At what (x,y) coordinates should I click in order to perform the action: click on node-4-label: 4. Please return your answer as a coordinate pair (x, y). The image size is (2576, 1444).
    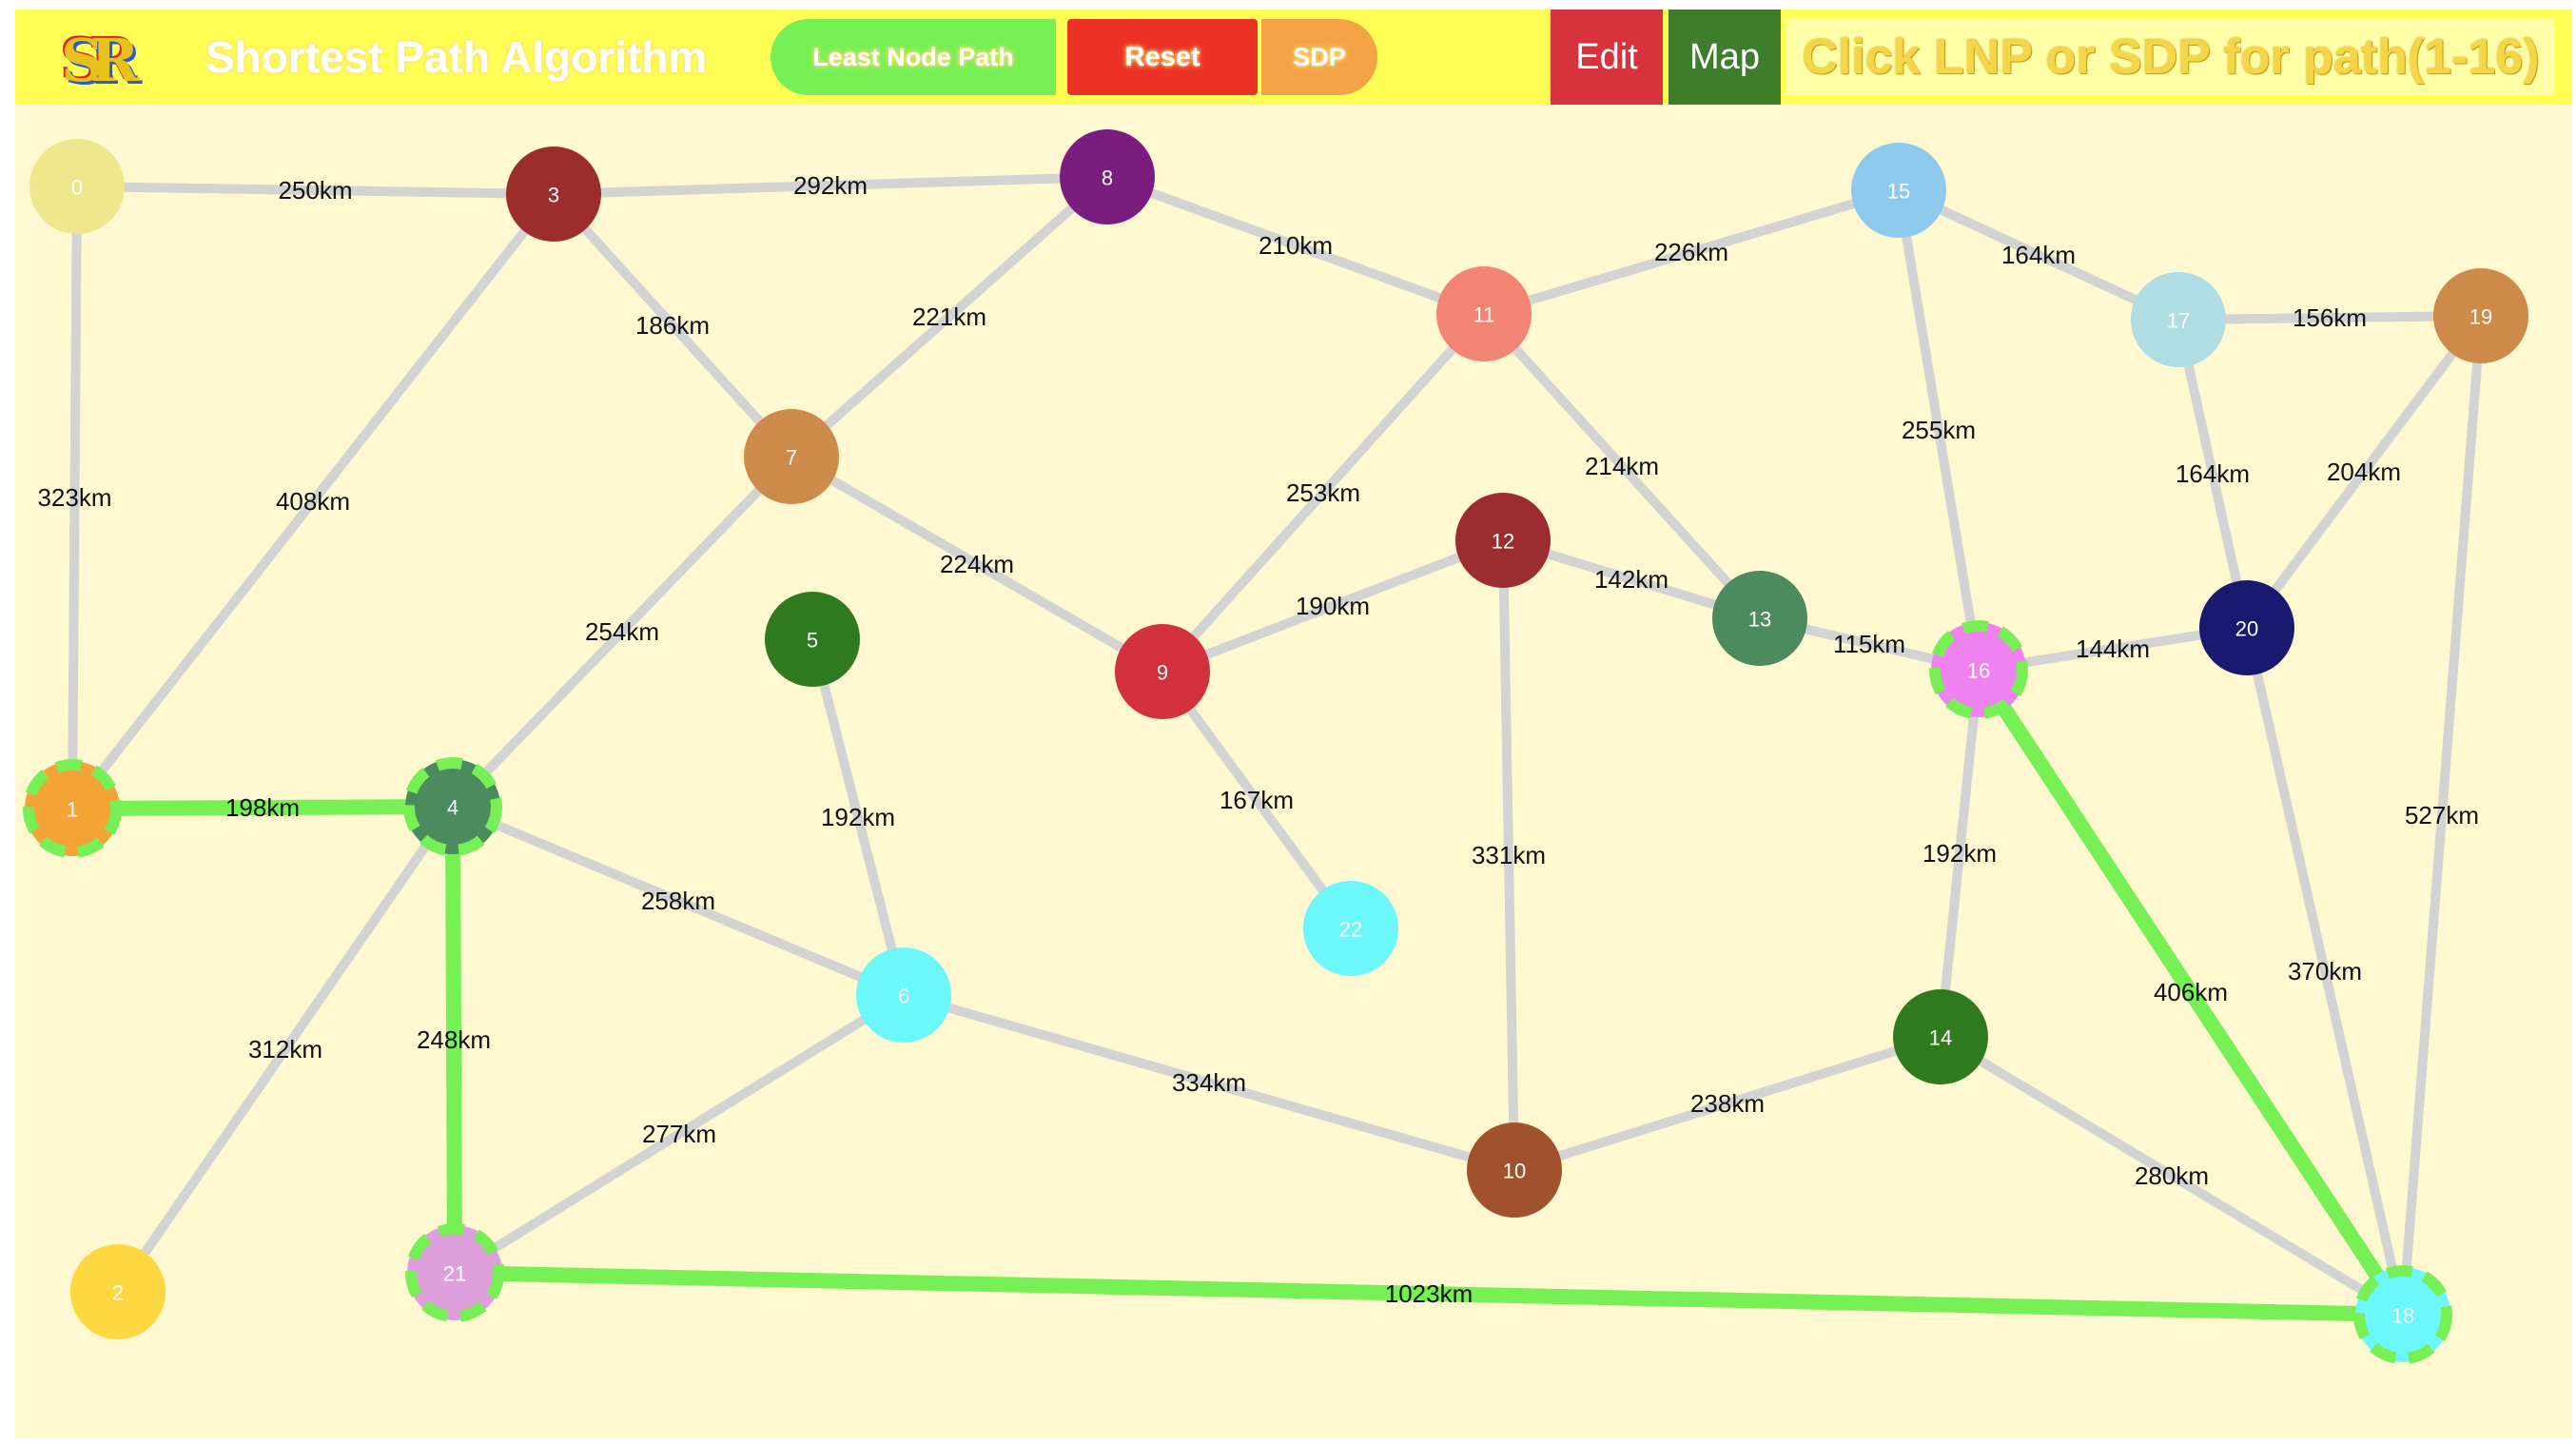
    Looking at the image, I should click on (453, 808).